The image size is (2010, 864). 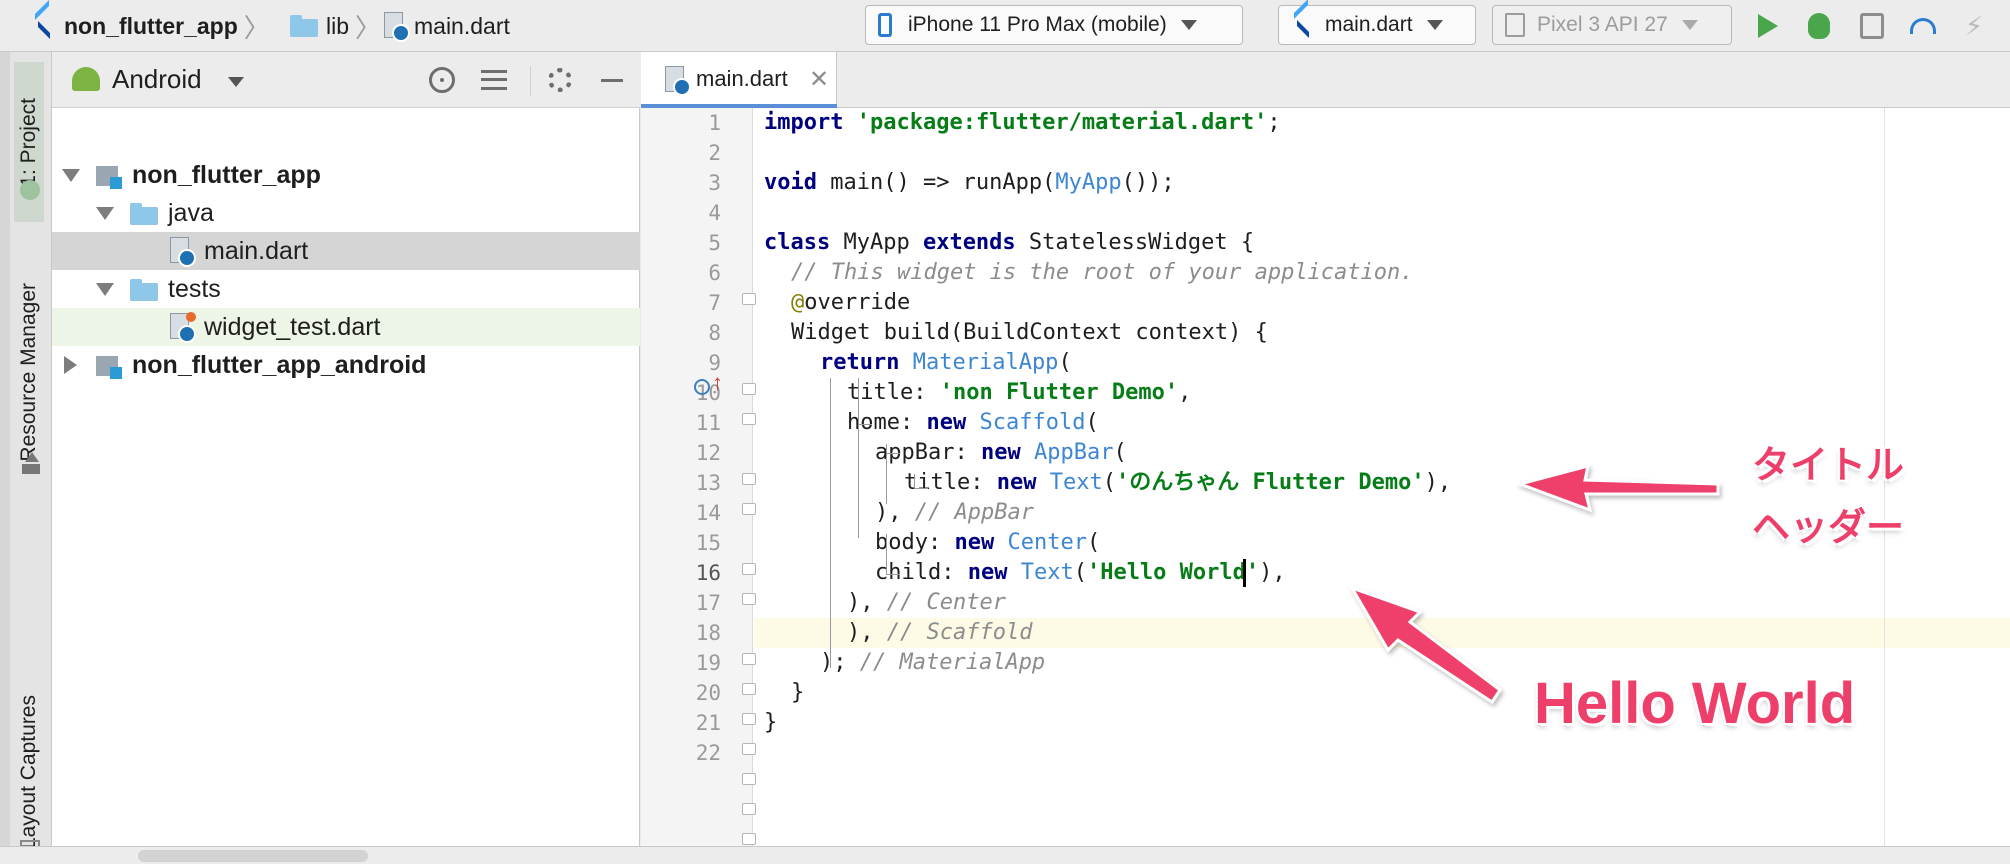 What do you see at coordinates (714, 183) in the screenshot?
I see `line-number: 3` at bounding box center [714, 183].